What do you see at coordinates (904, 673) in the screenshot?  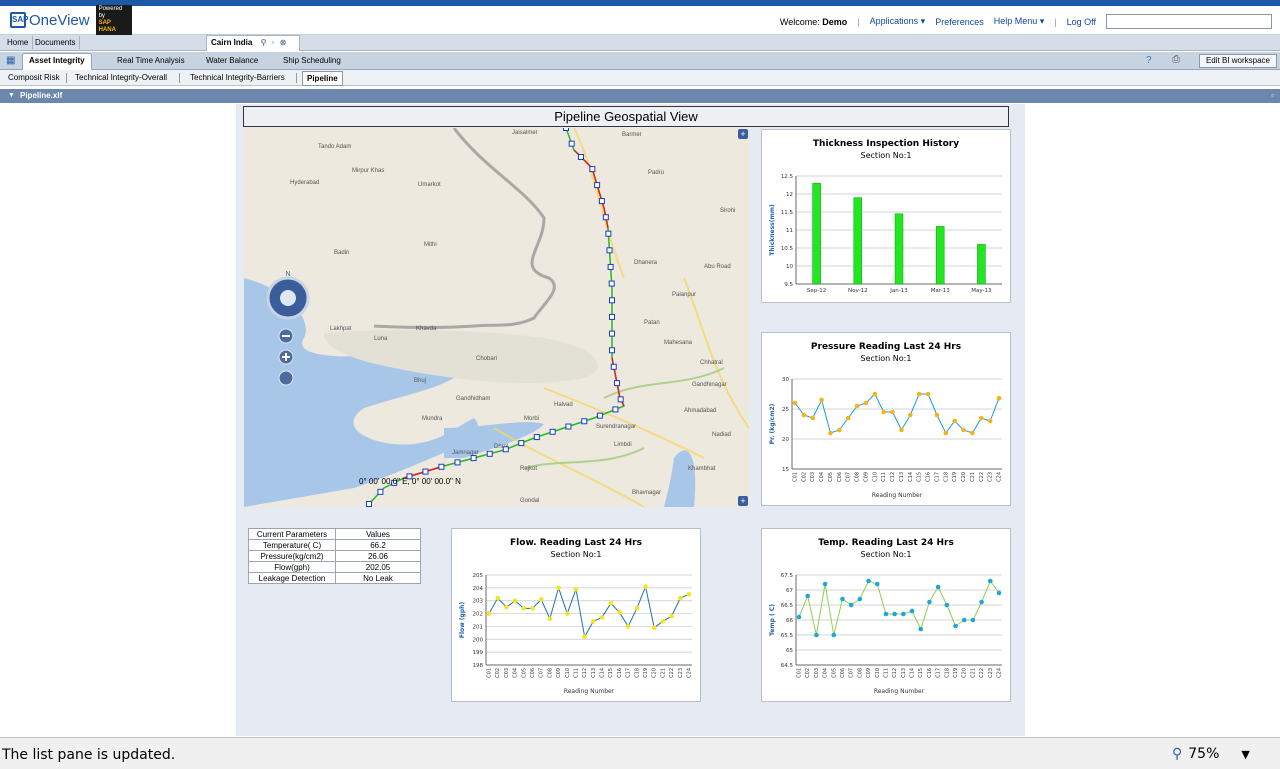 I see `x-tick-label: C13` at bounding box center [904, 673].